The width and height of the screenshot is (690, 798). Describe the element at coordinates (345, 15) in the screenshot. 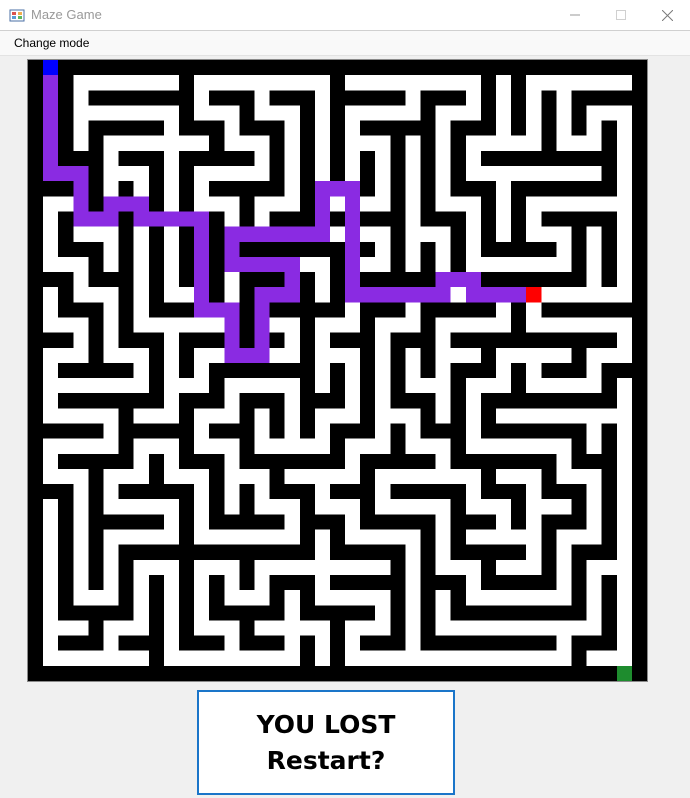

I see `title-bar: Maze Game` at that location.